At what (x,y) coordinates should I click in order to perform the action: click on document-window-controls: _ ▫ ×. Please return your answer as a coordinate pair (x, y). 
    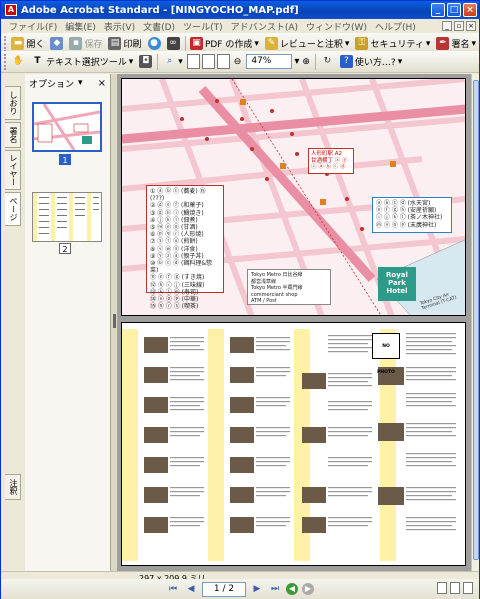
    Looking at the image, I should click on (460, 26).